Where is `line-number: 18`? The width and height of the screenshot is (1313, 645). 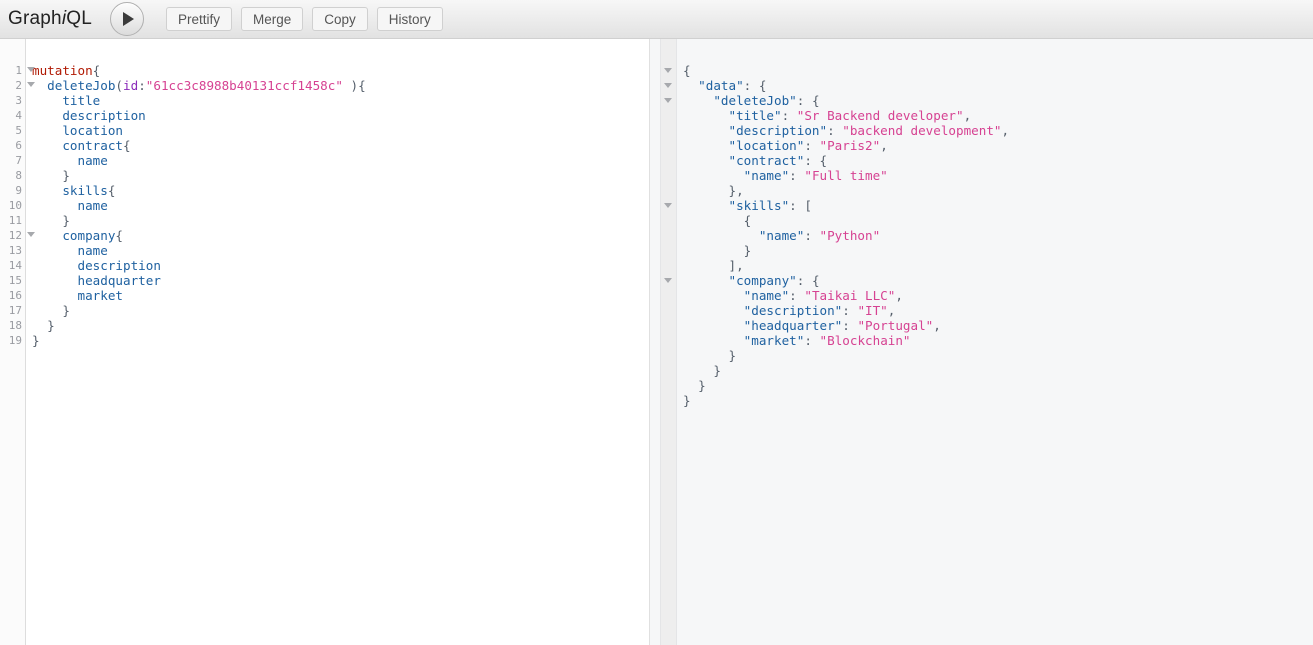
line-number: 18 is located at coordinates (15, 325).